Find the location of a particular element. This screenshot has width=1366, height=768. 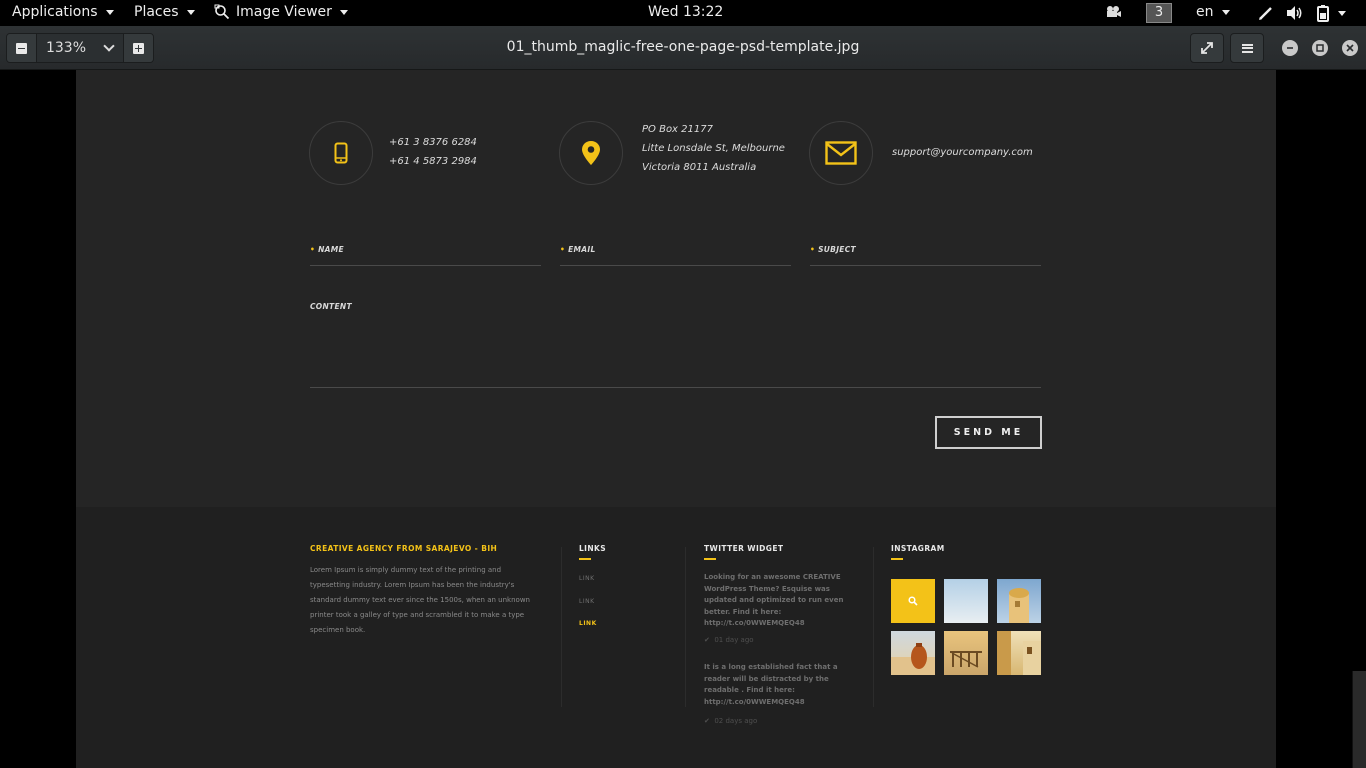

chevron-down-icon is located at coordinates (109, 46).